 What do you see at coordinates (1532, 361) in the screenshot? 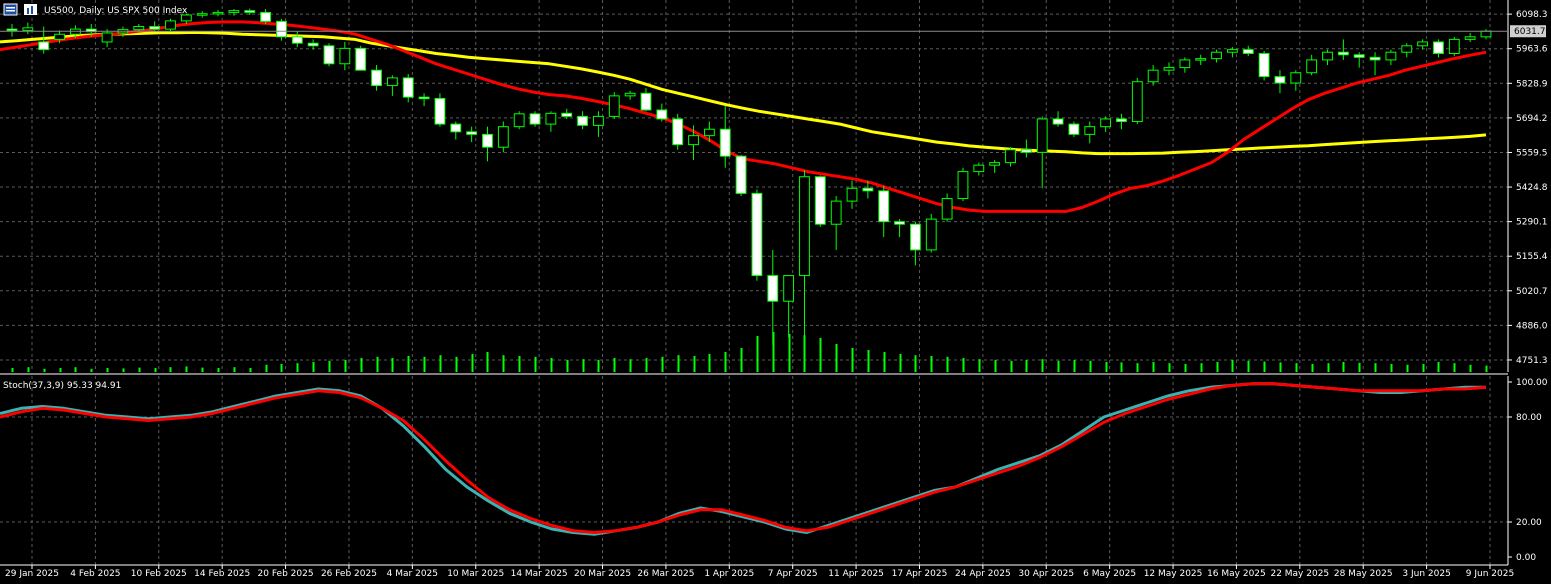
I see `price-tick-label: 4751.3` at bounding box center [1532, 361].